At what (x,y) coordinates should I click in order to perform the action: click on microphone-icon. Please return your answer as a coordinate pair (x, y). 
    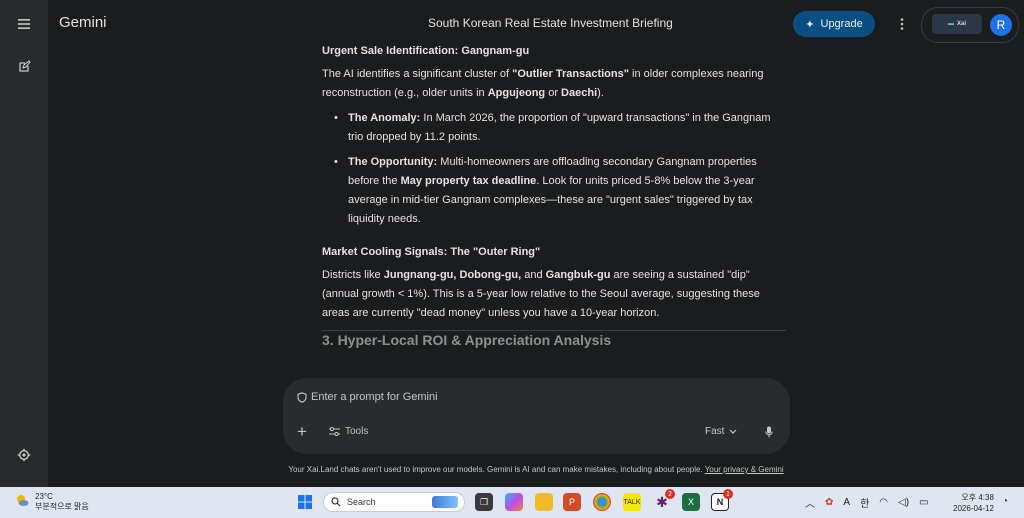
    Looking at the image, I should click on (769, 432).